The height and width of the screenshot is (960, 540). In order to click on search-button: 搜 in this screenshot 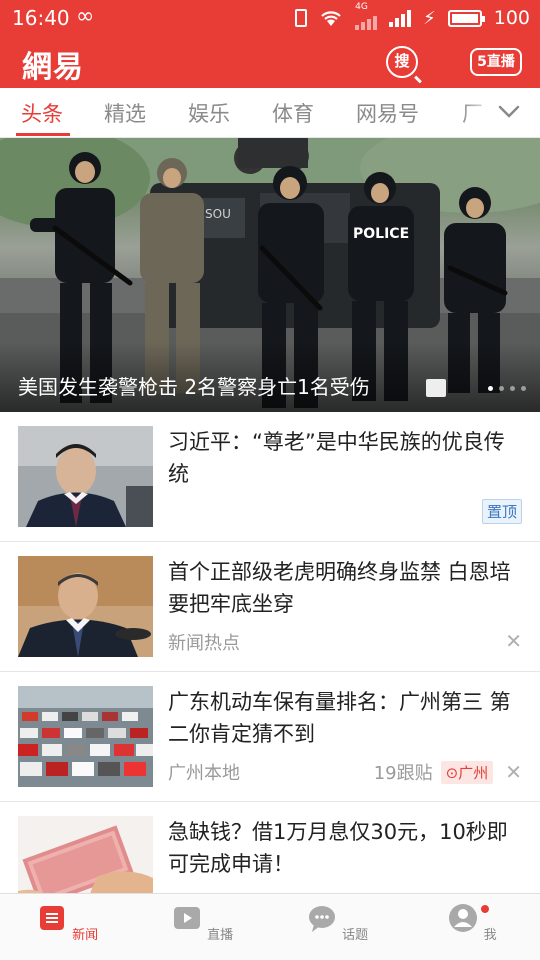, I will do `click(402, 62)`.